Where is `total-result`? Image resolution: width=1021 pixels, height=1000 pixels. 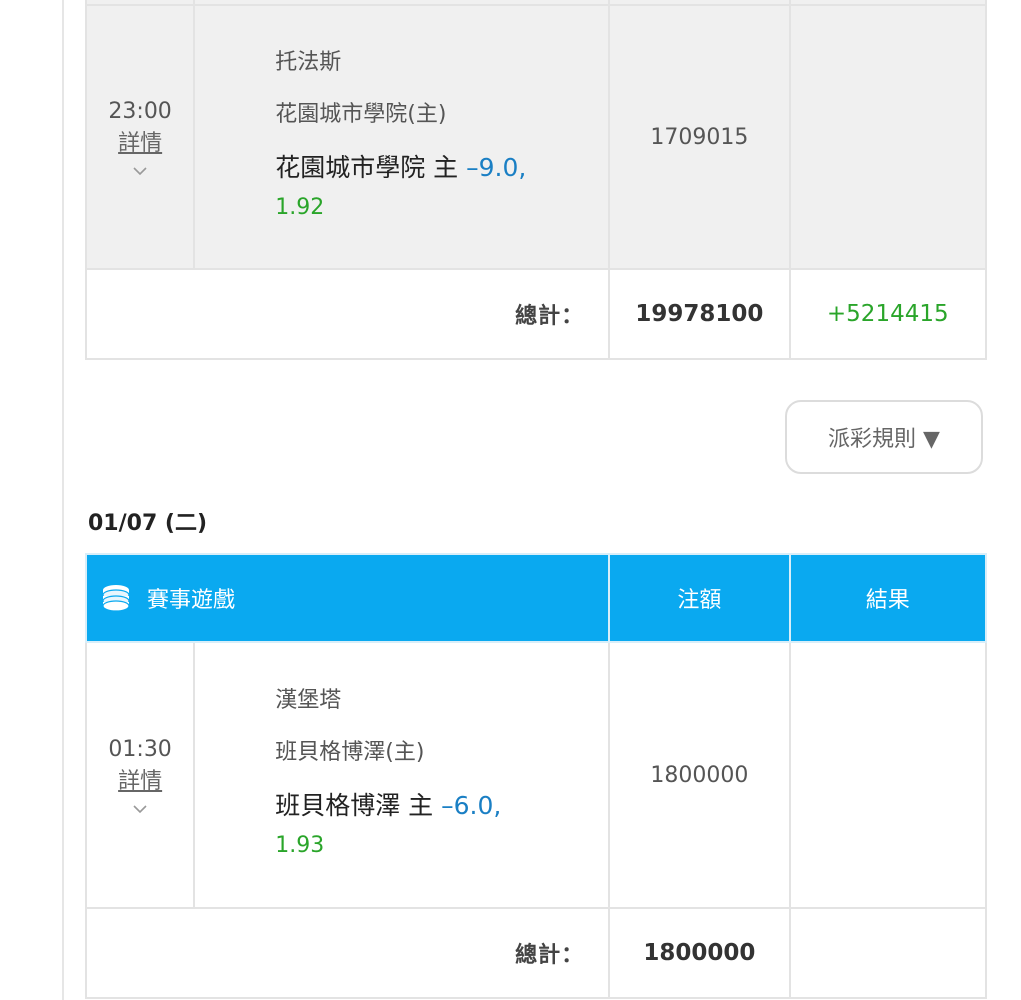
total-result is located at coordinates (888, 953).